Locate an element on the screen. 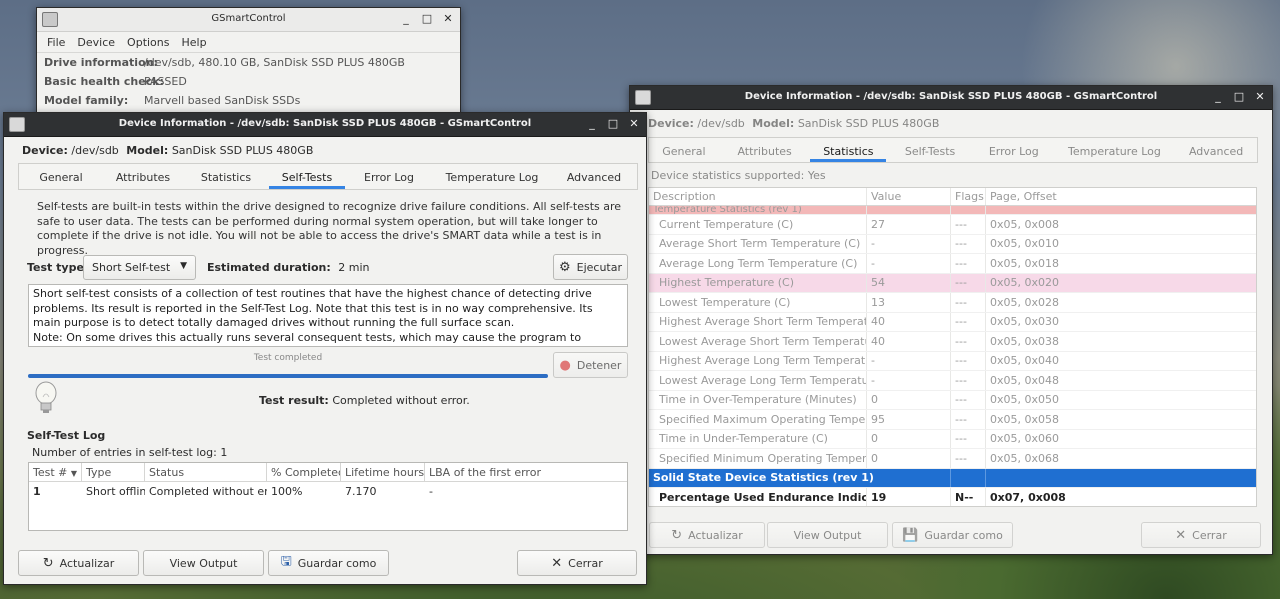 Image resolution: width=1280 pixels, height=599 pixels. table-row: Current Temperature (C) 27 --- 0x05, 0x008 is located at coordinates (952, 225).